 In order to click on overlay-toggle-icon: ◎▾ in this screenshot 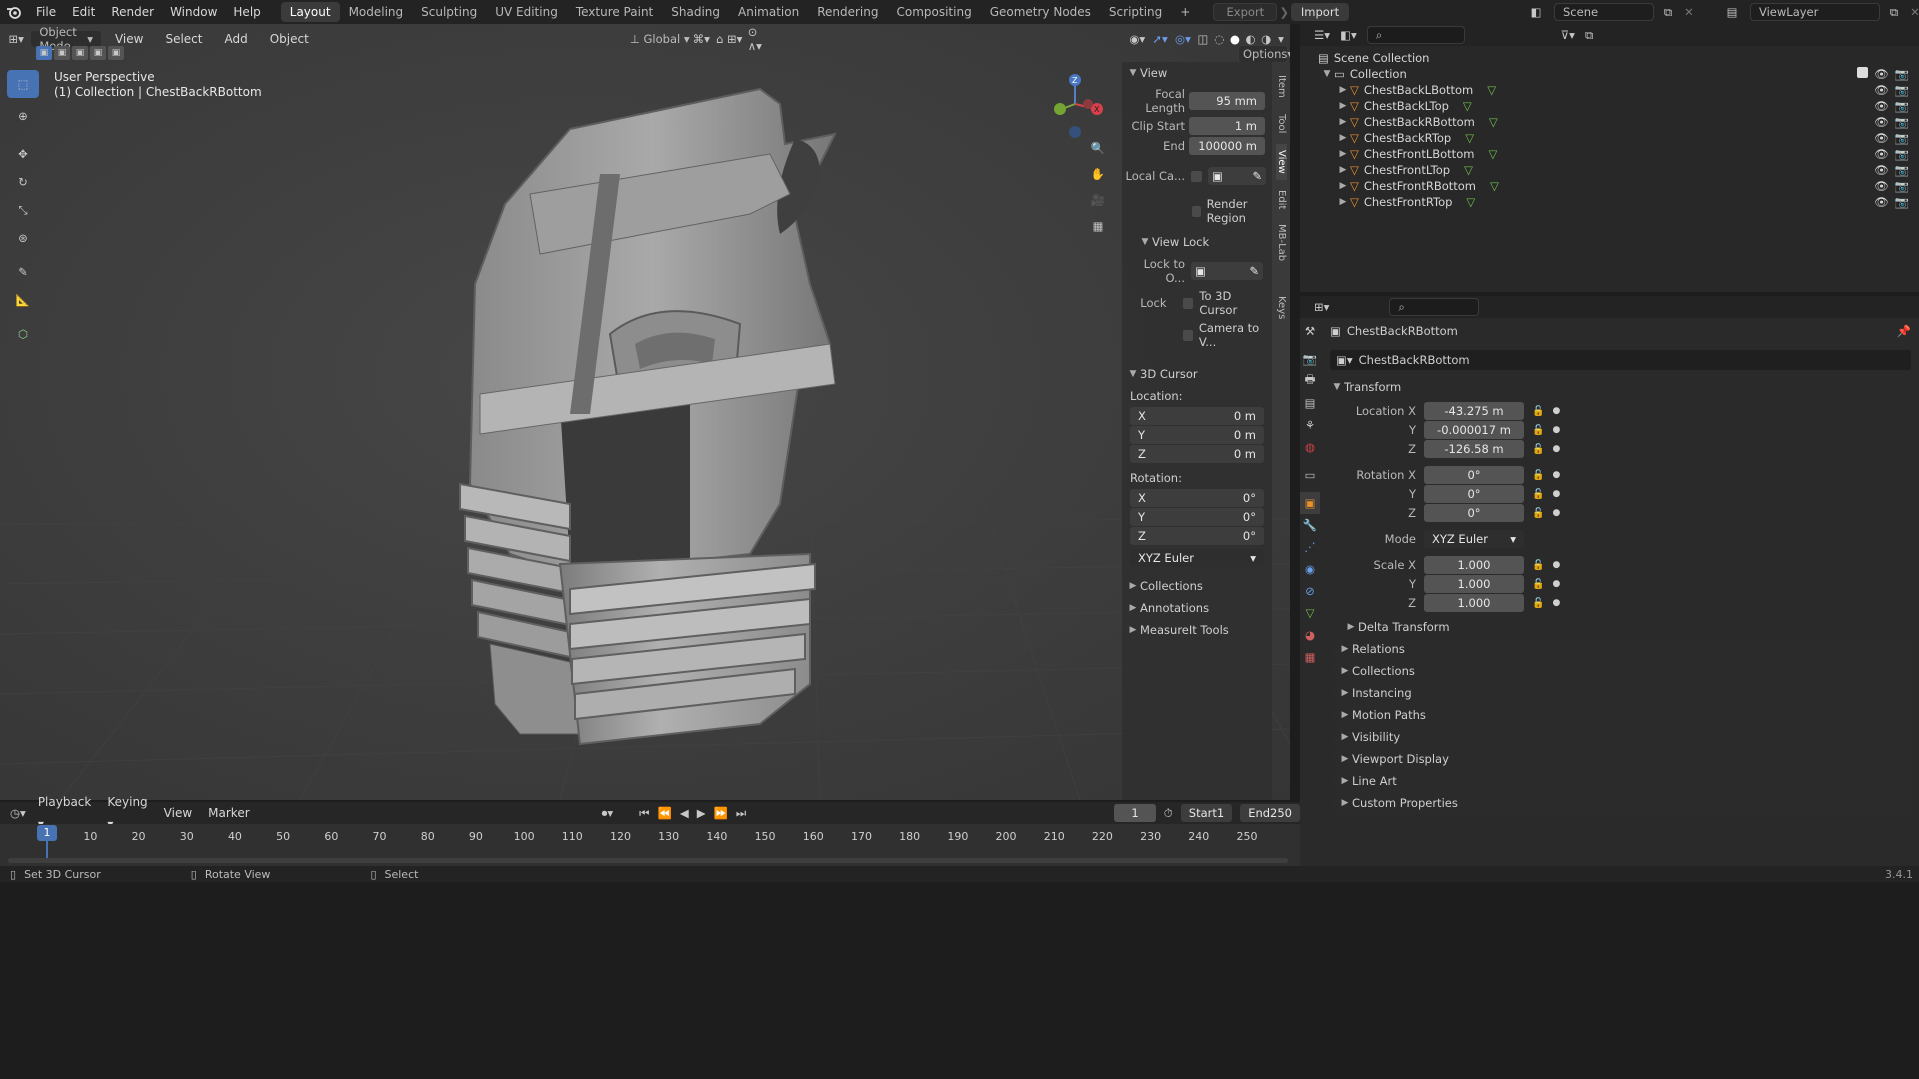, I will do `click(1183, 39)`.